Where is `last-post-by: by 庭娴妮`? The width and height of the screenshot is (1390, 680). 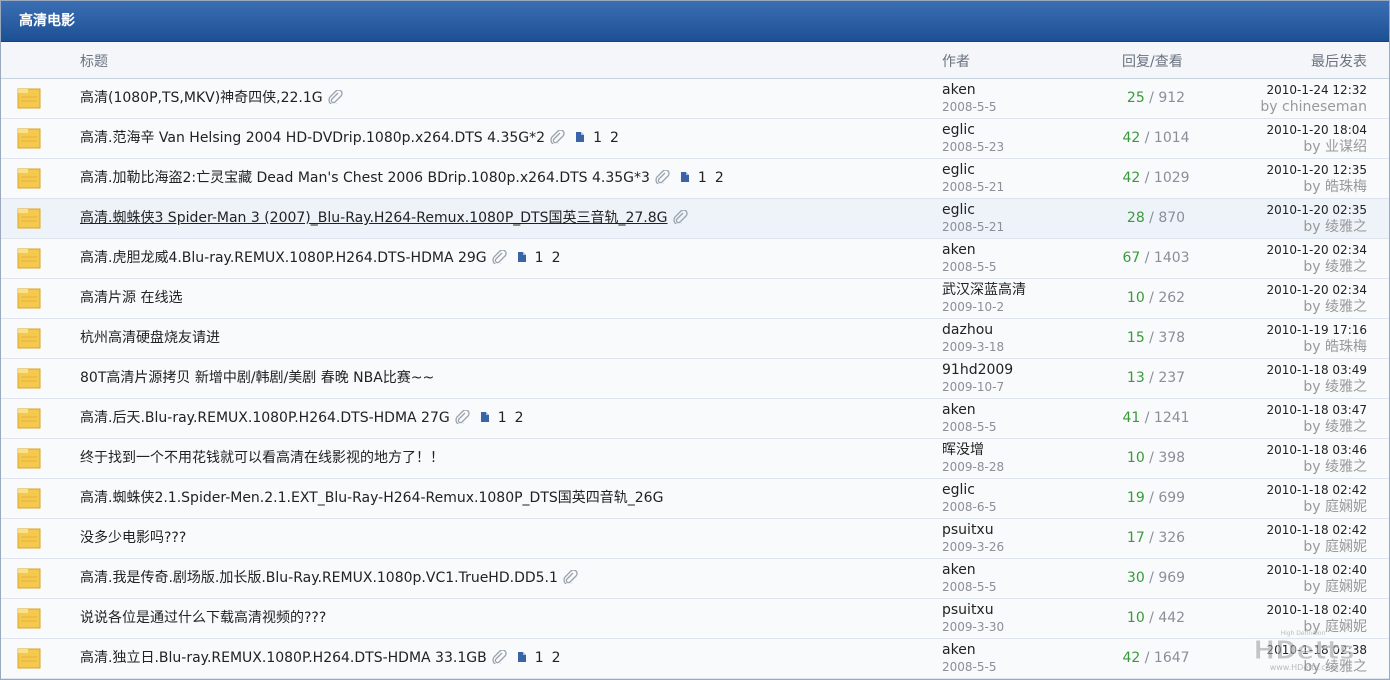 last-post-by: by 庭娴妮 is located at coordinates (1317, 547).